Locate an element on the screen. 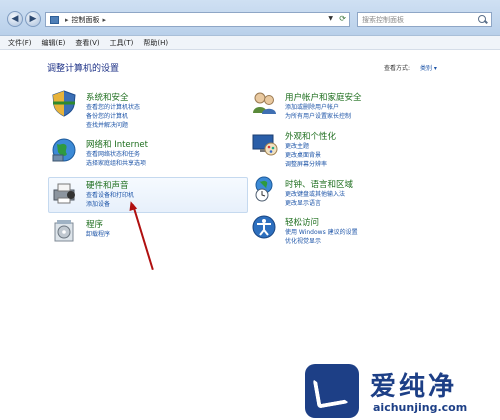 The image size is (500, 420). watermark-title: 爱纯净 is located at coordinates (414, 387).